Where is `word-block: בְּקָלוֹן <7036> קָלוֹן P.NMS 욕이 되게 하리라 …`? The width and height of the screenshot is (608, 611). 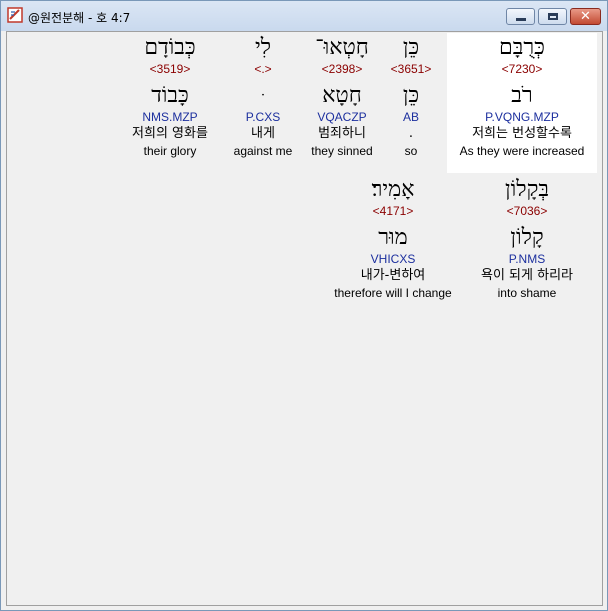 word-block: בְּקָלוֹן <7036> קָלוֹן P.NMS 욕이 되게 하리라 … is located at coordinates (527, 239).